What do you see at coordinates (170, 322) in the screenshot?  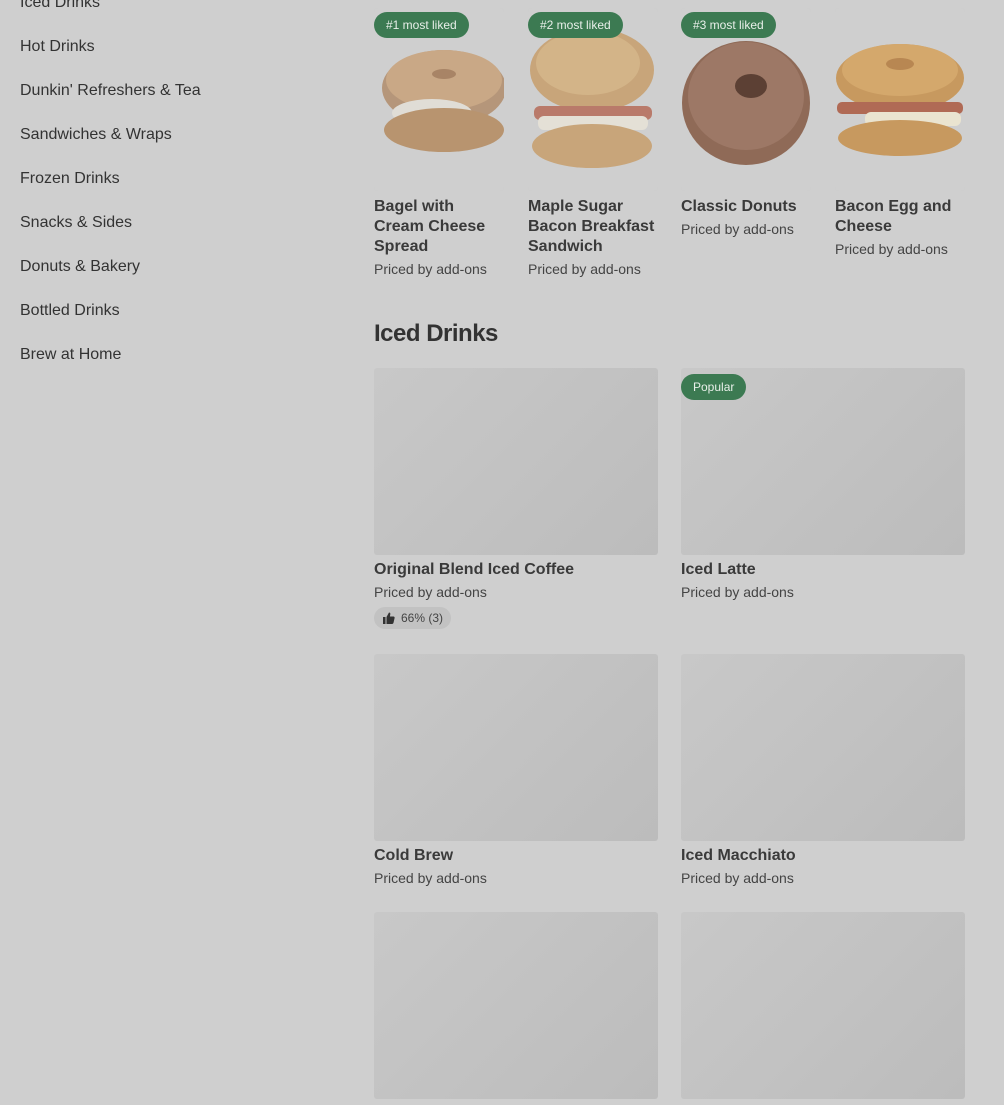 I see `sidebar-item-bottled-drinks: Bottled Drinks` at bounding box center [170, 322].